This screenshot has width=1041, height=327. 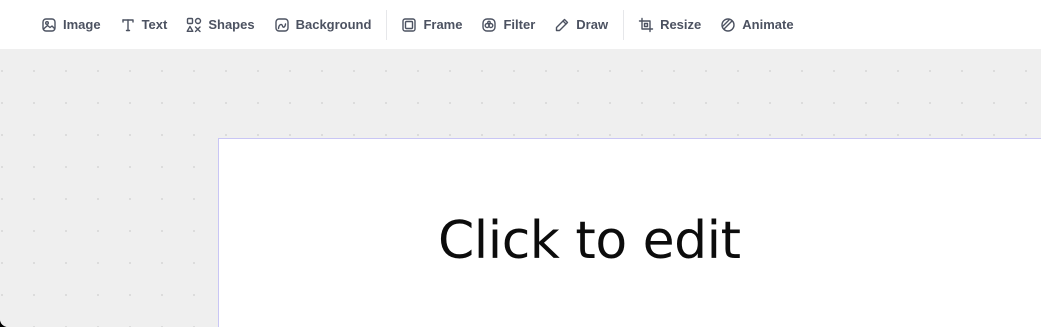 I want to click on frame-icon, so click(x=409, y=25).